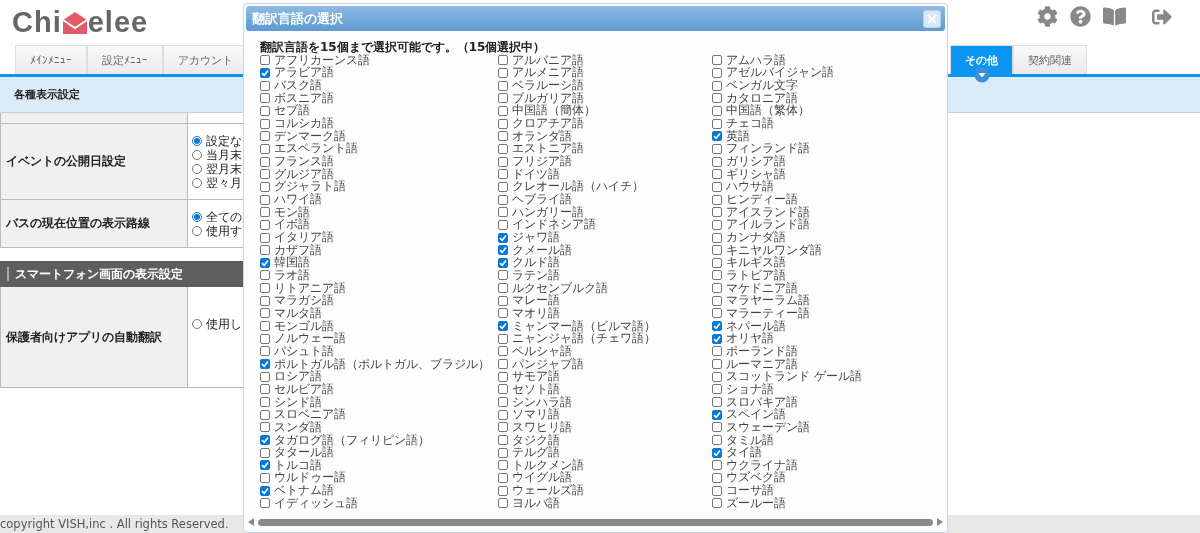 Image resolution: width=1200 pixels, height=533 pixels. Describe the element at coordinates (595, 522) in the screenshot. I see `horizontal-scrollbar` at that location.